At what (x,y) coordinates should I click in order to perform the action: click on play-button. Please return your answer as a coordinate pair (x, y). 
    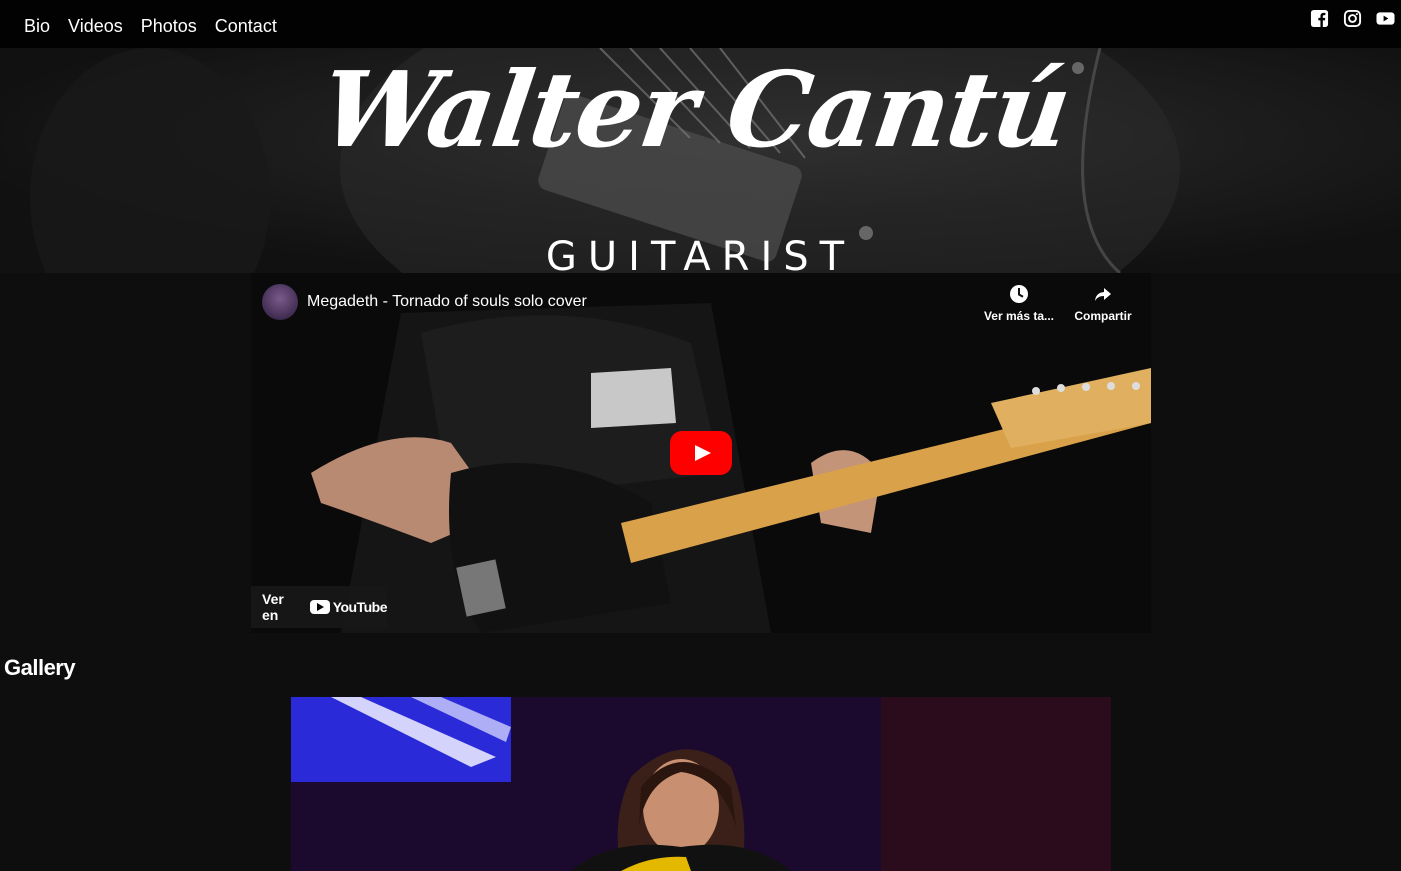
    Looking at the image, I should click on (701, 453).